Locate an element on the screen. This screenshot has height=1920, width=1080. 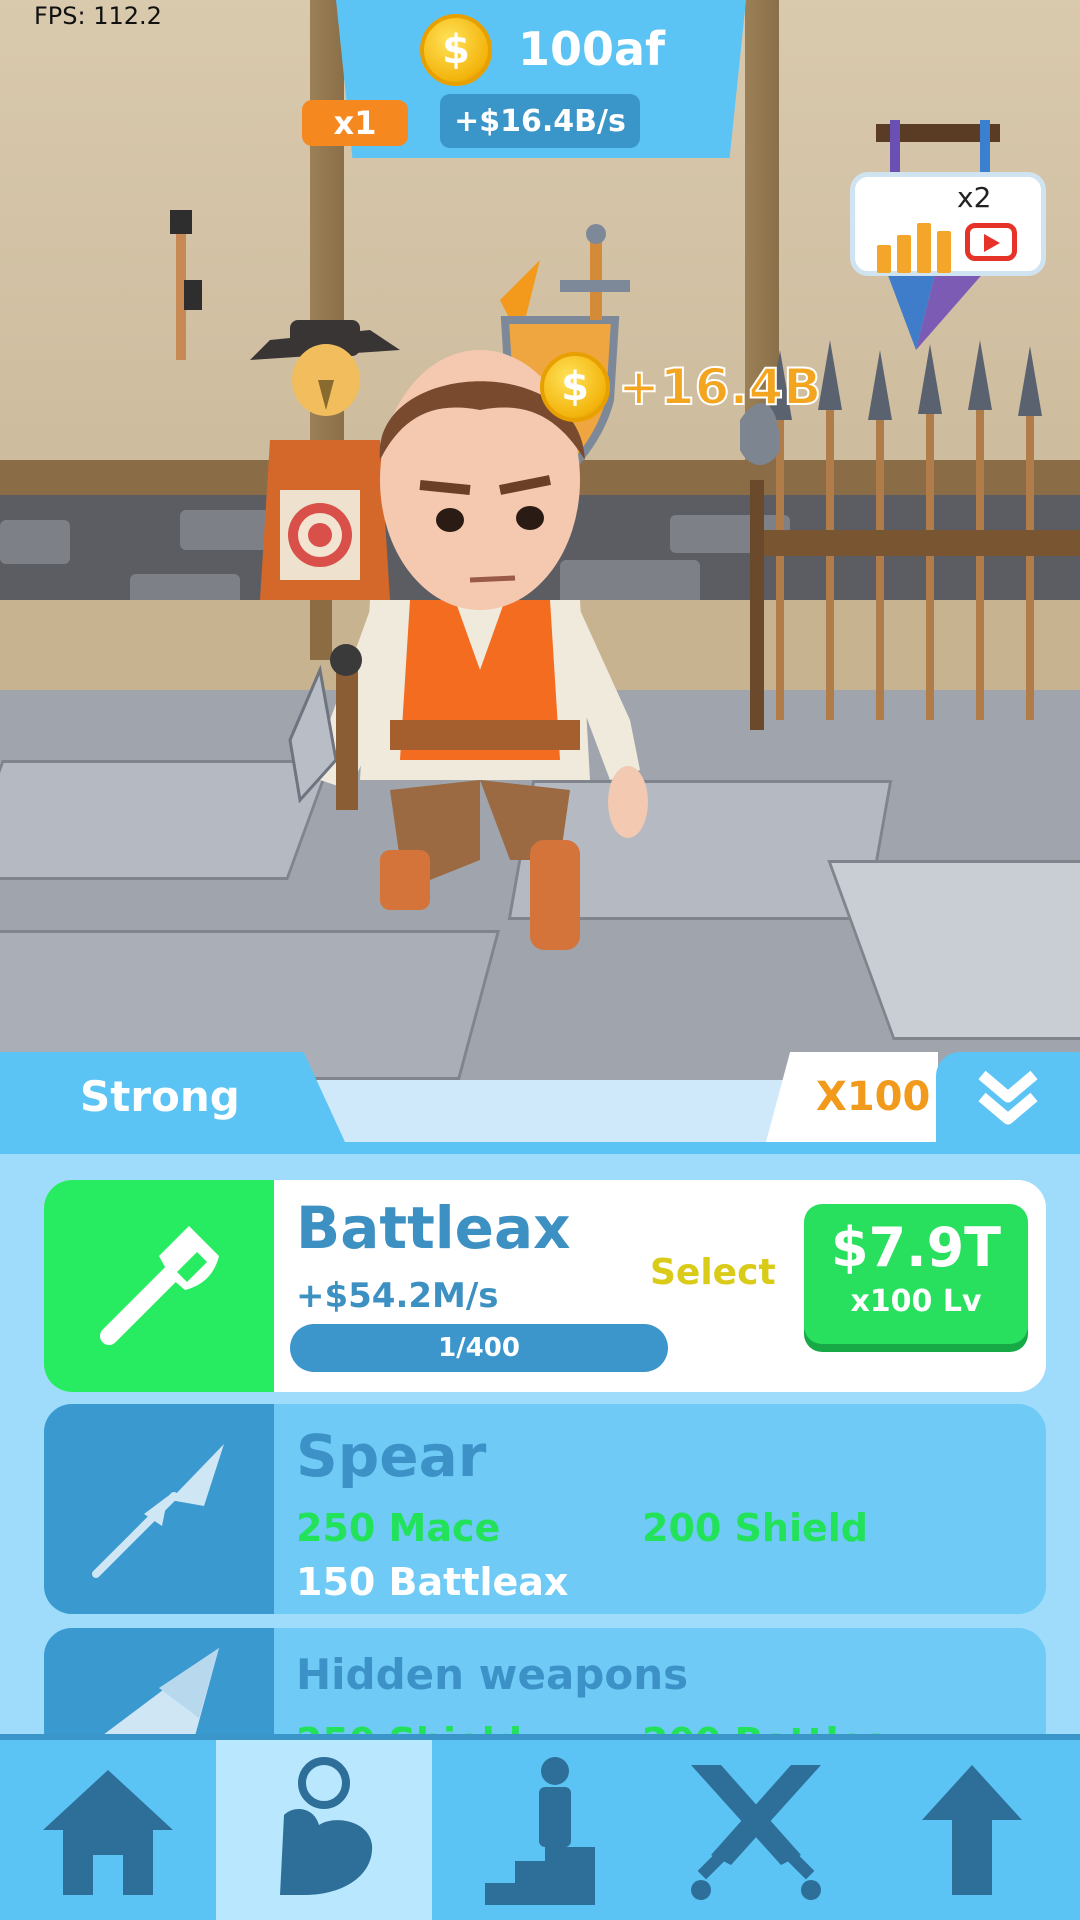
chevron-double-down-icon is located at coordinates (1008, 1097).